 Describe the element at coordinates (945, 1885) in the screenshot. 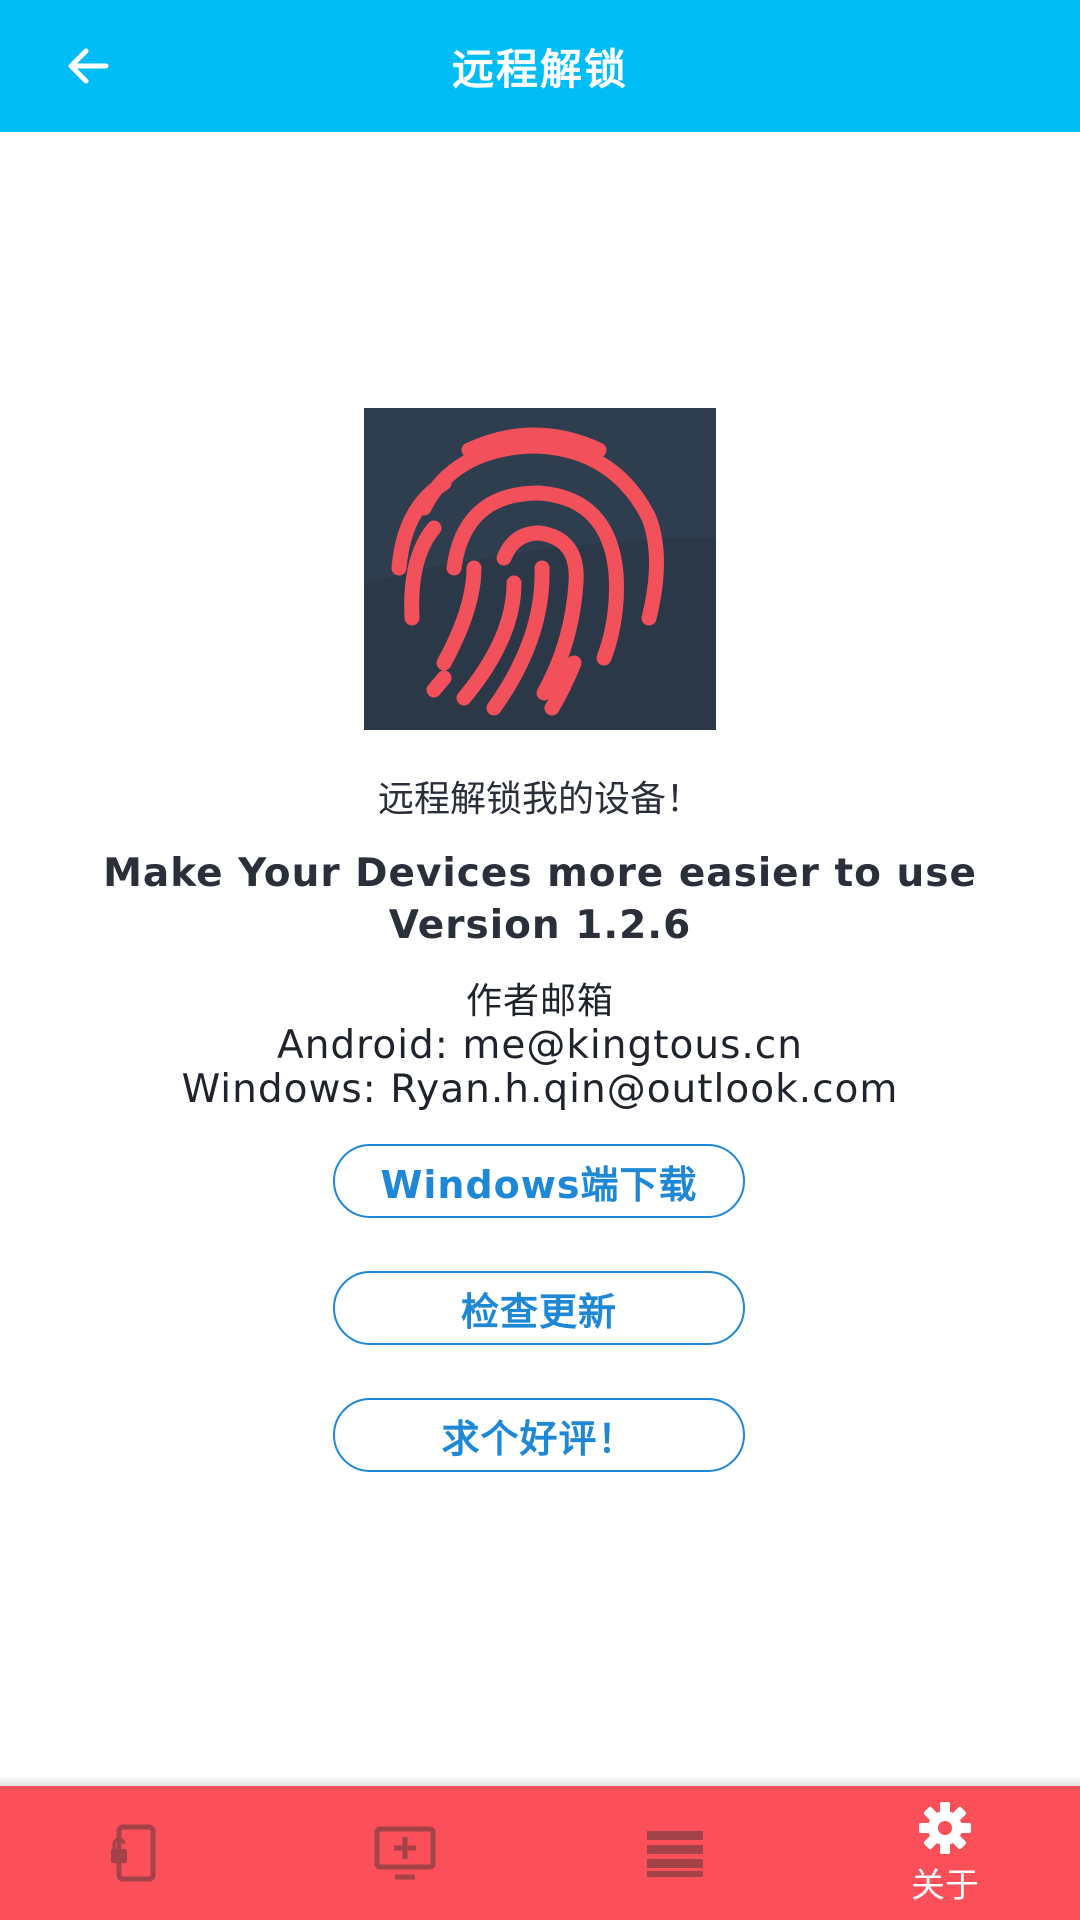

I see `nav-label-about: 关于` at that location.